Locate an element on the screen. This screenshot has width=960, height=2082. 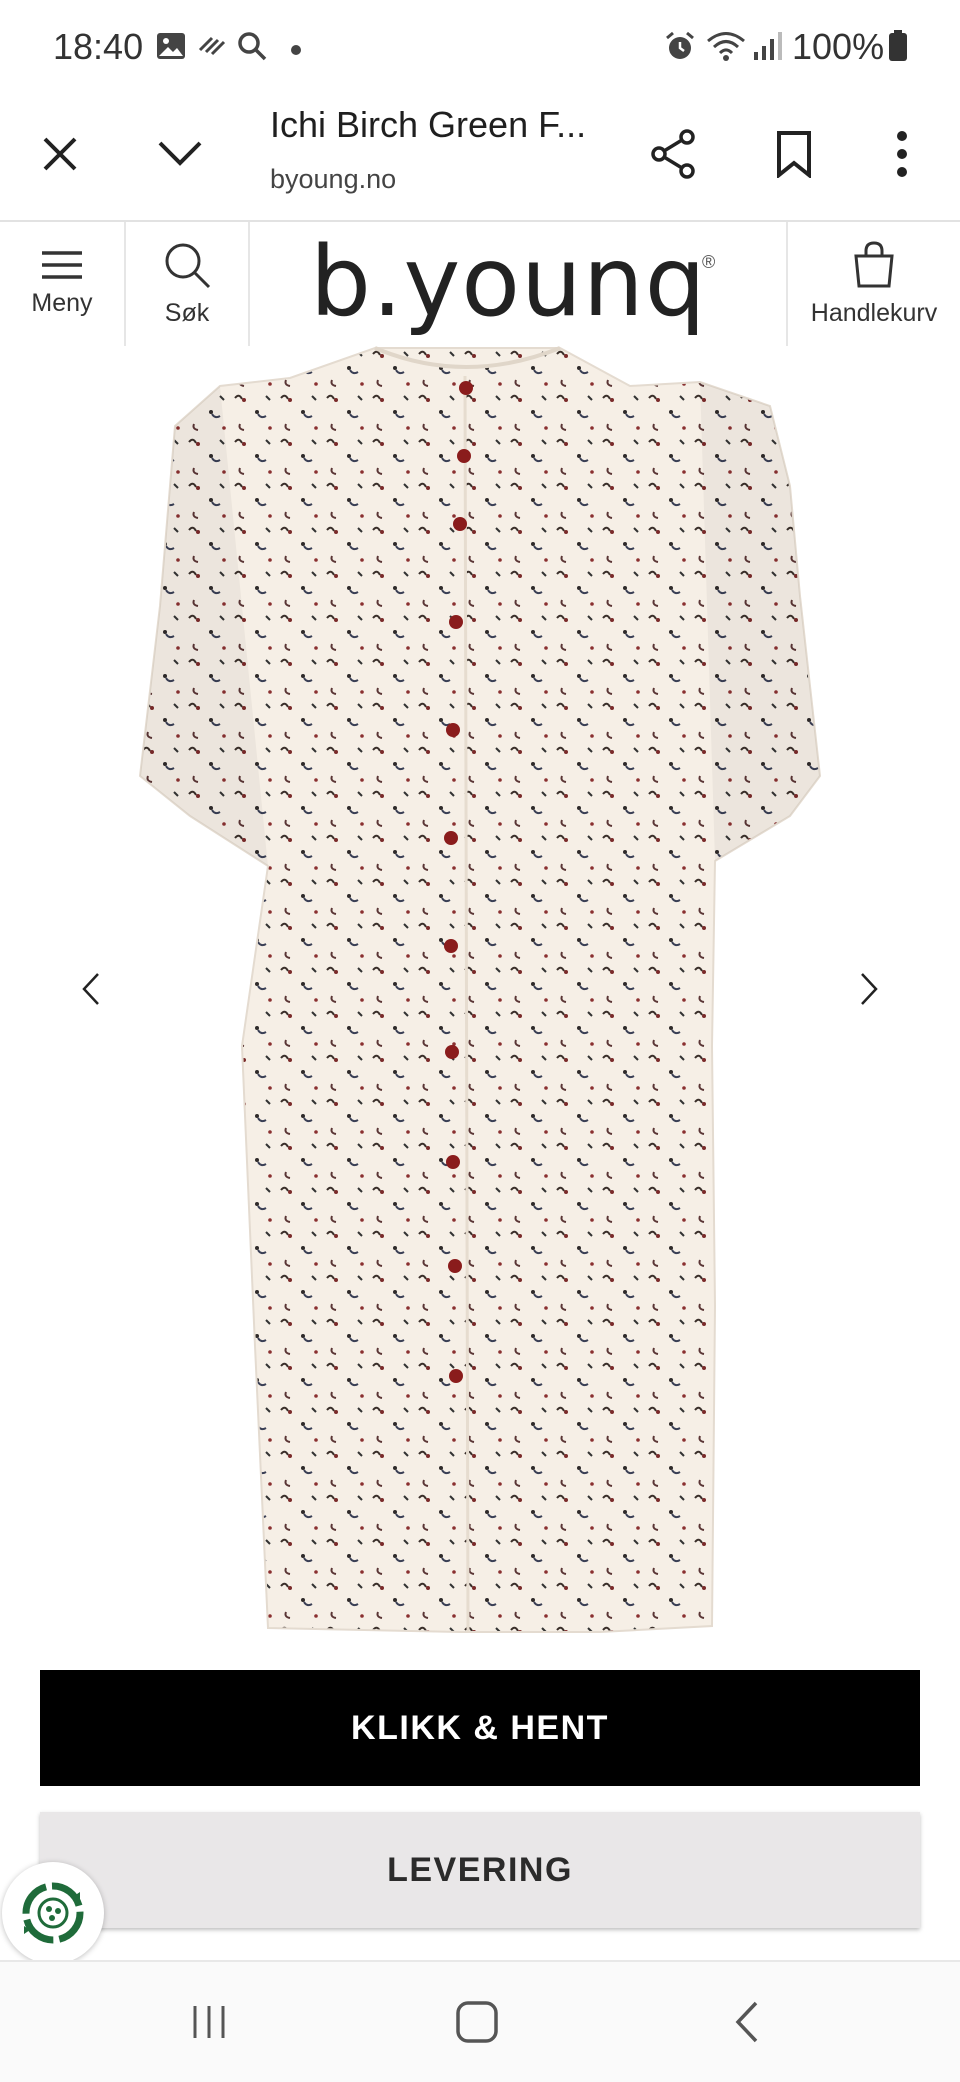
share-icon is located at coordinates (674, 154).